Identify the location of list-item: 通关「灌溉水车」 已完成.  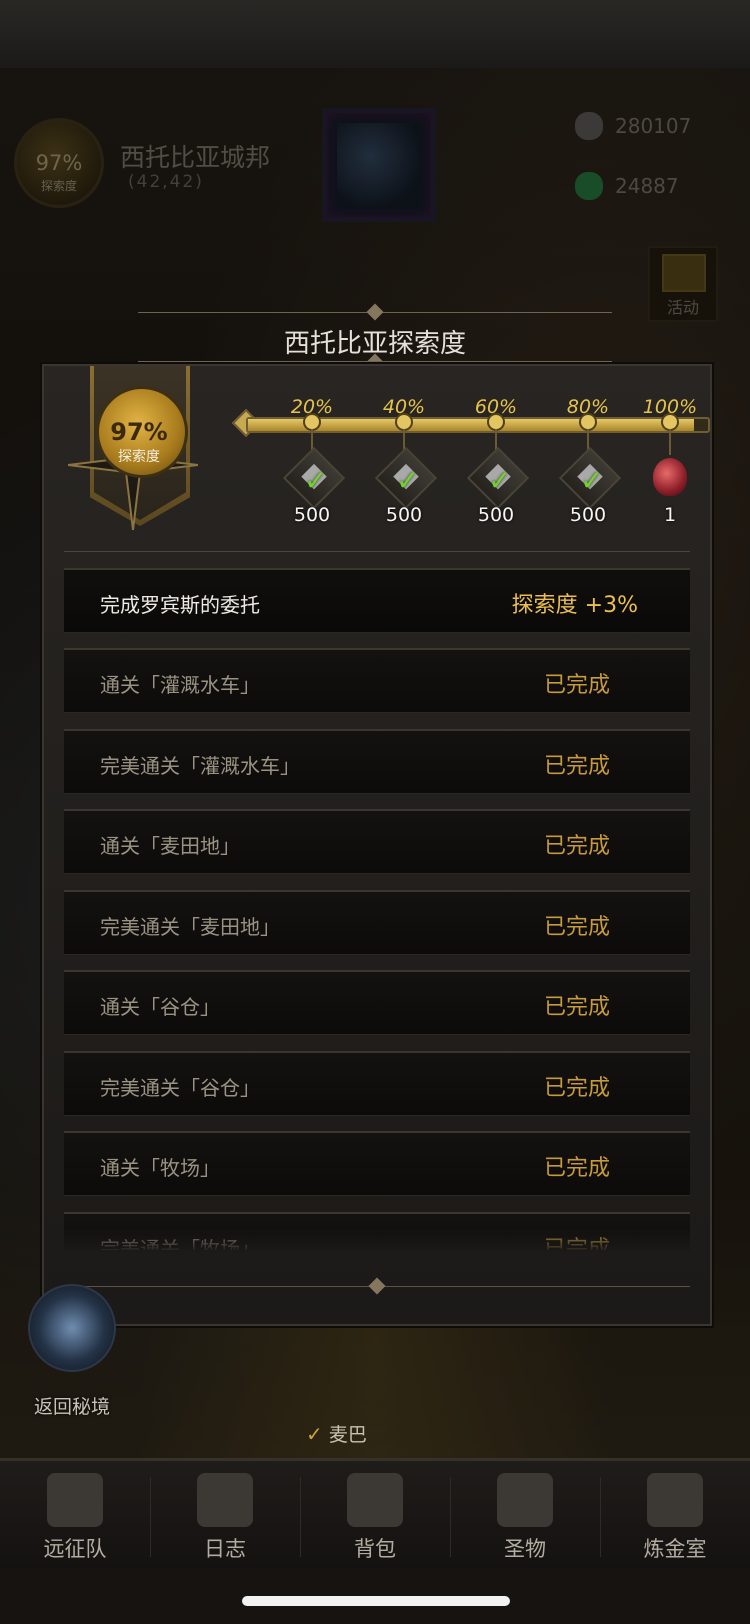
(377, 680).